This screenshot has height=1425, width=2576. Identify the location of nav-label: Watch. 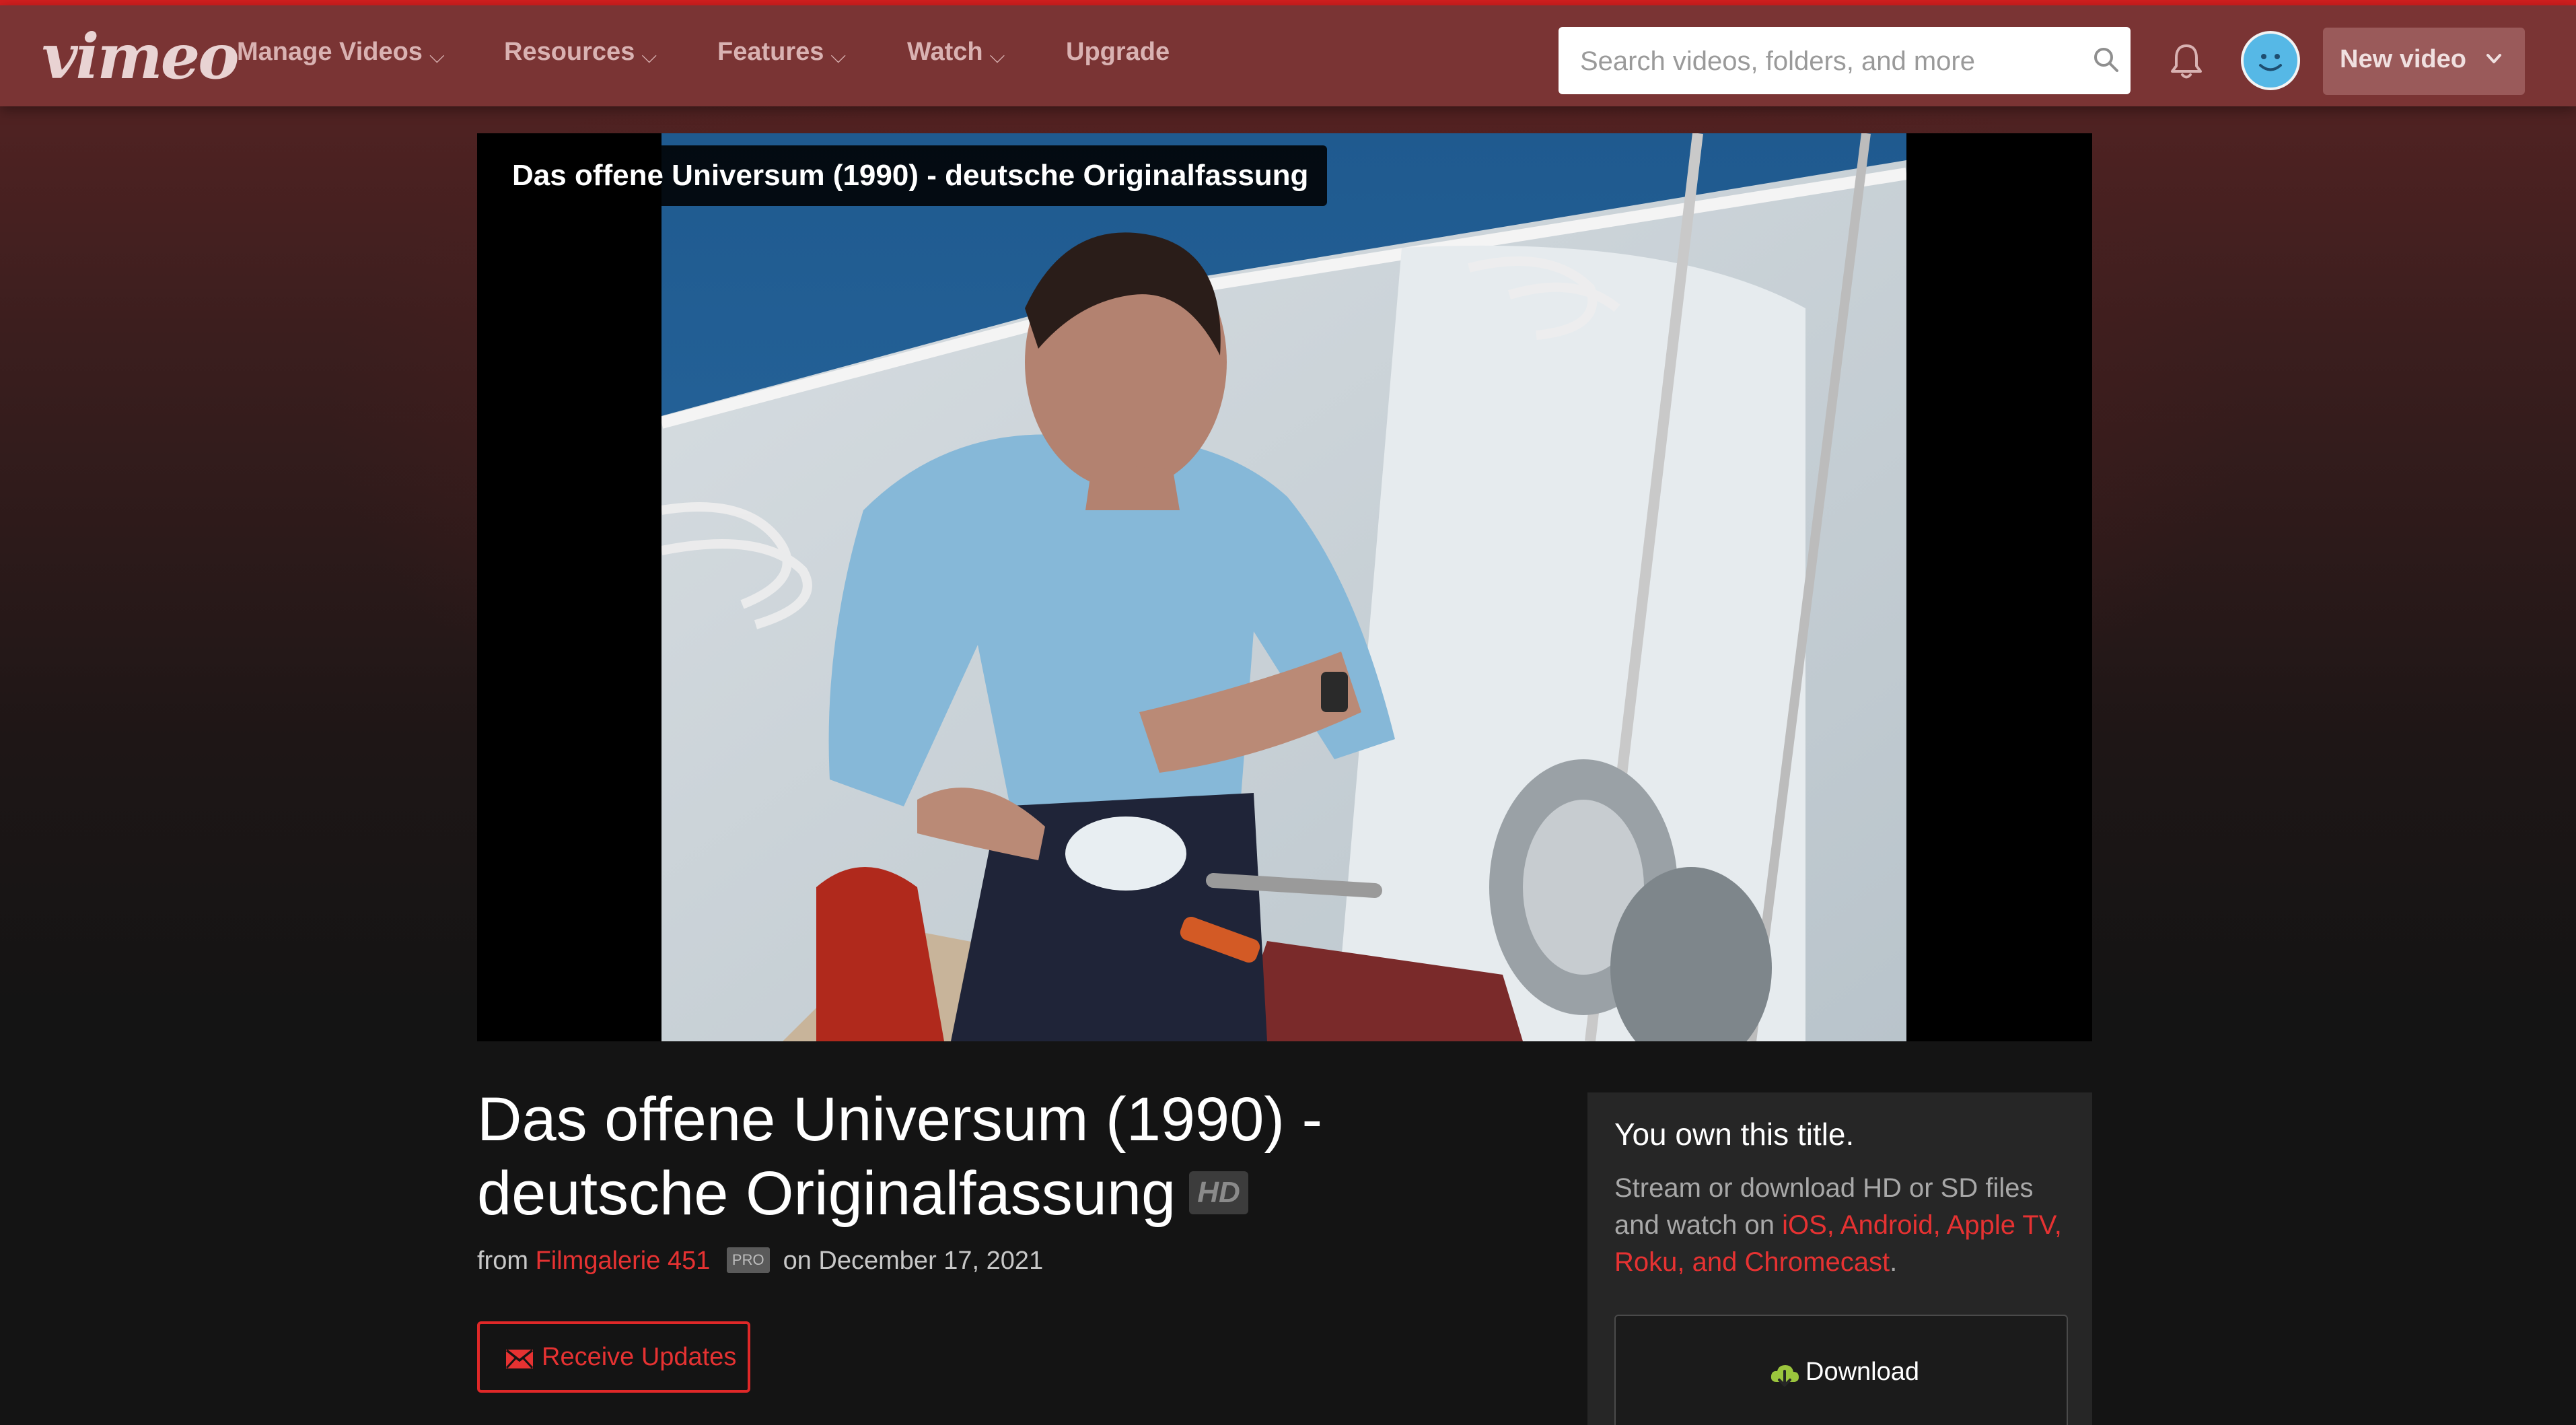
(945, 52).